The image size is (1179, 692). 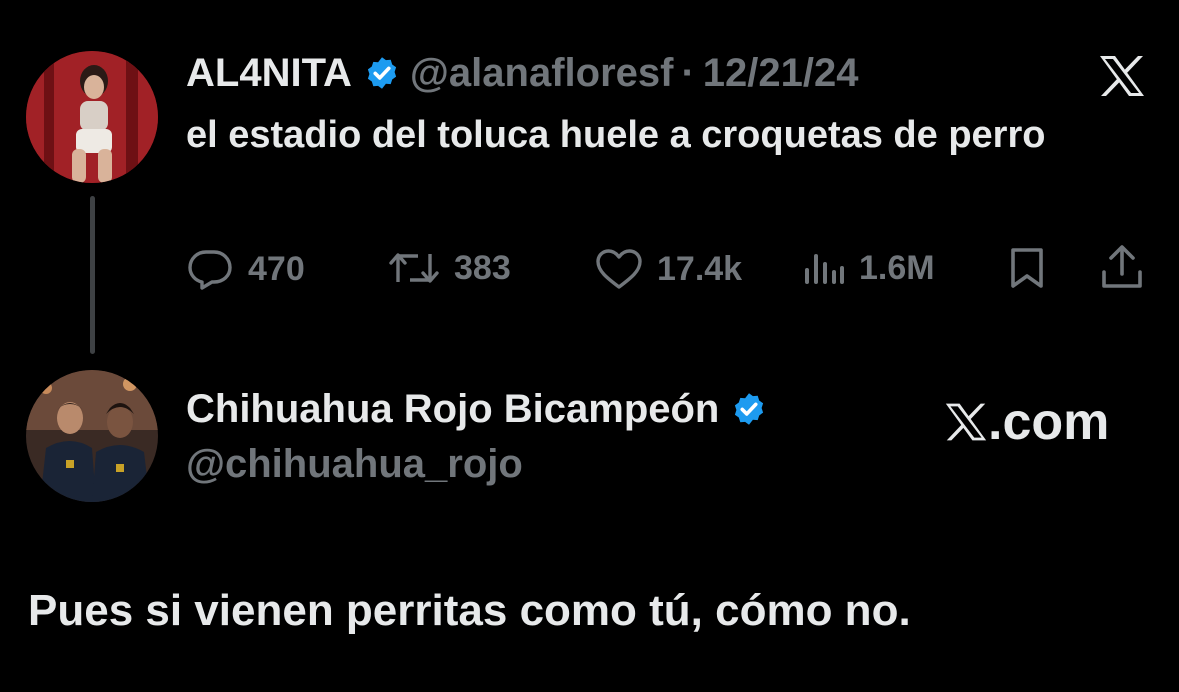 What do you see at coordinates (1122, 266) in the screenshot?
I see `share-icon` at bounding box center [1122, 266].